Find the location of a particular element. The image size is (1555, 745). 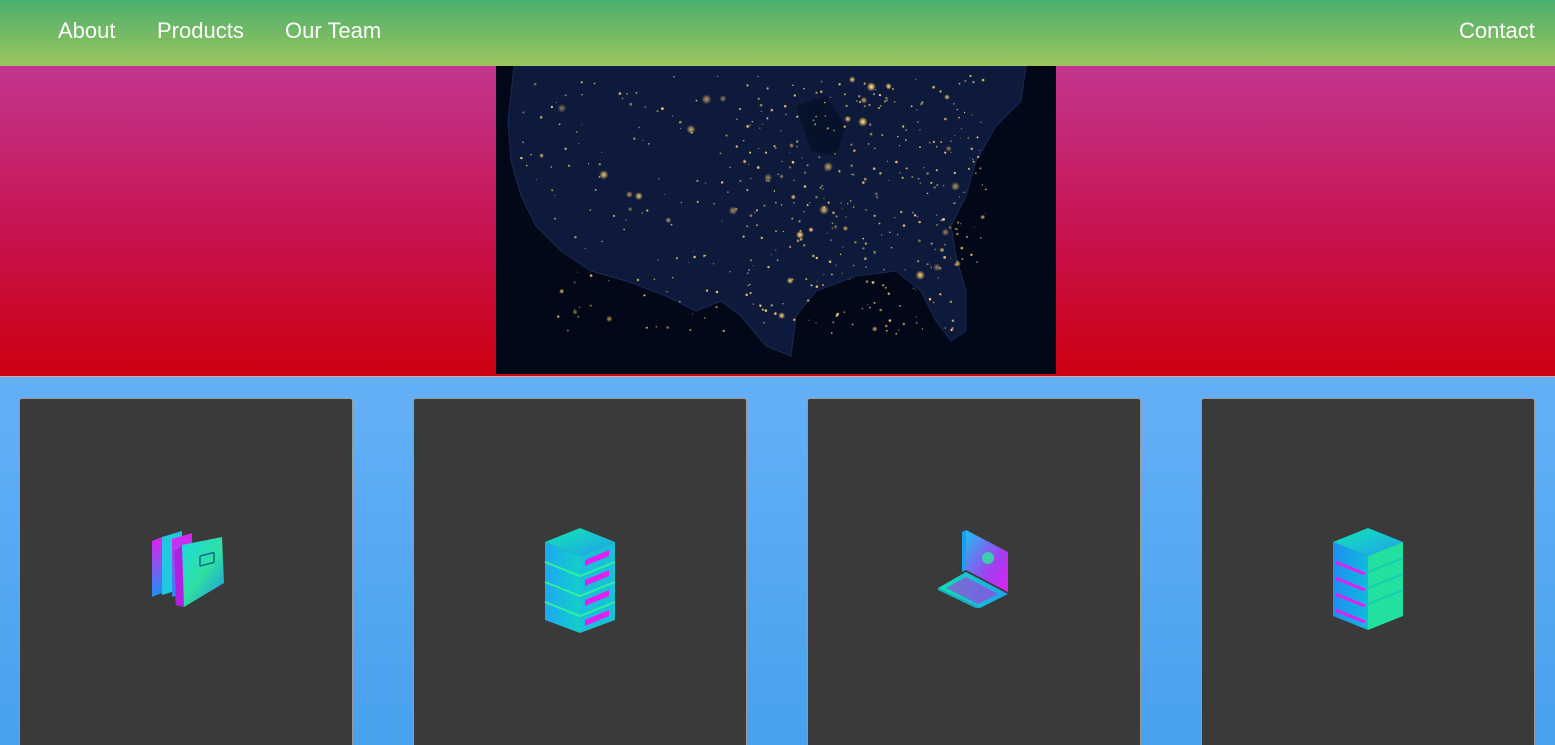

folders-icon is located at coordinates (188, 571).